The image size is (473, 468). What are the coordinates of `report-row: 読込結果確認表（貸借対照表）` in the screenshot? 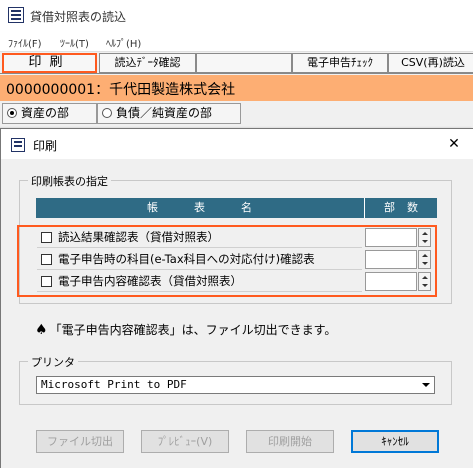 It's located at (234, 237).